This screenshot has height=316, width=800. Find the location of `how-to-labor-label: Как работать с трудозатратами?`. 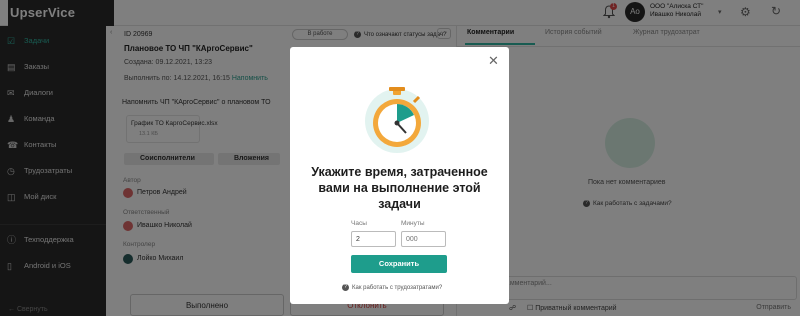

how-to-labor-label: Как работать с трудозатратами? is located at coordinates (397, 288).